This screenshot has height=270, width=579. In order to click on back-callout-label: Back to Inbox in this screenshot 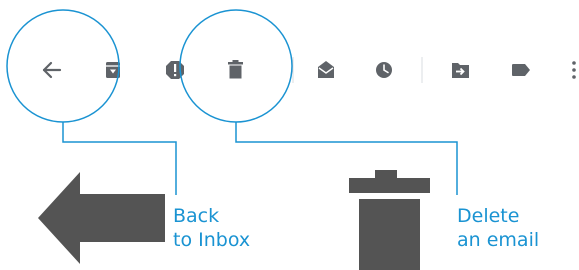, I will do `click(211, 228)`.